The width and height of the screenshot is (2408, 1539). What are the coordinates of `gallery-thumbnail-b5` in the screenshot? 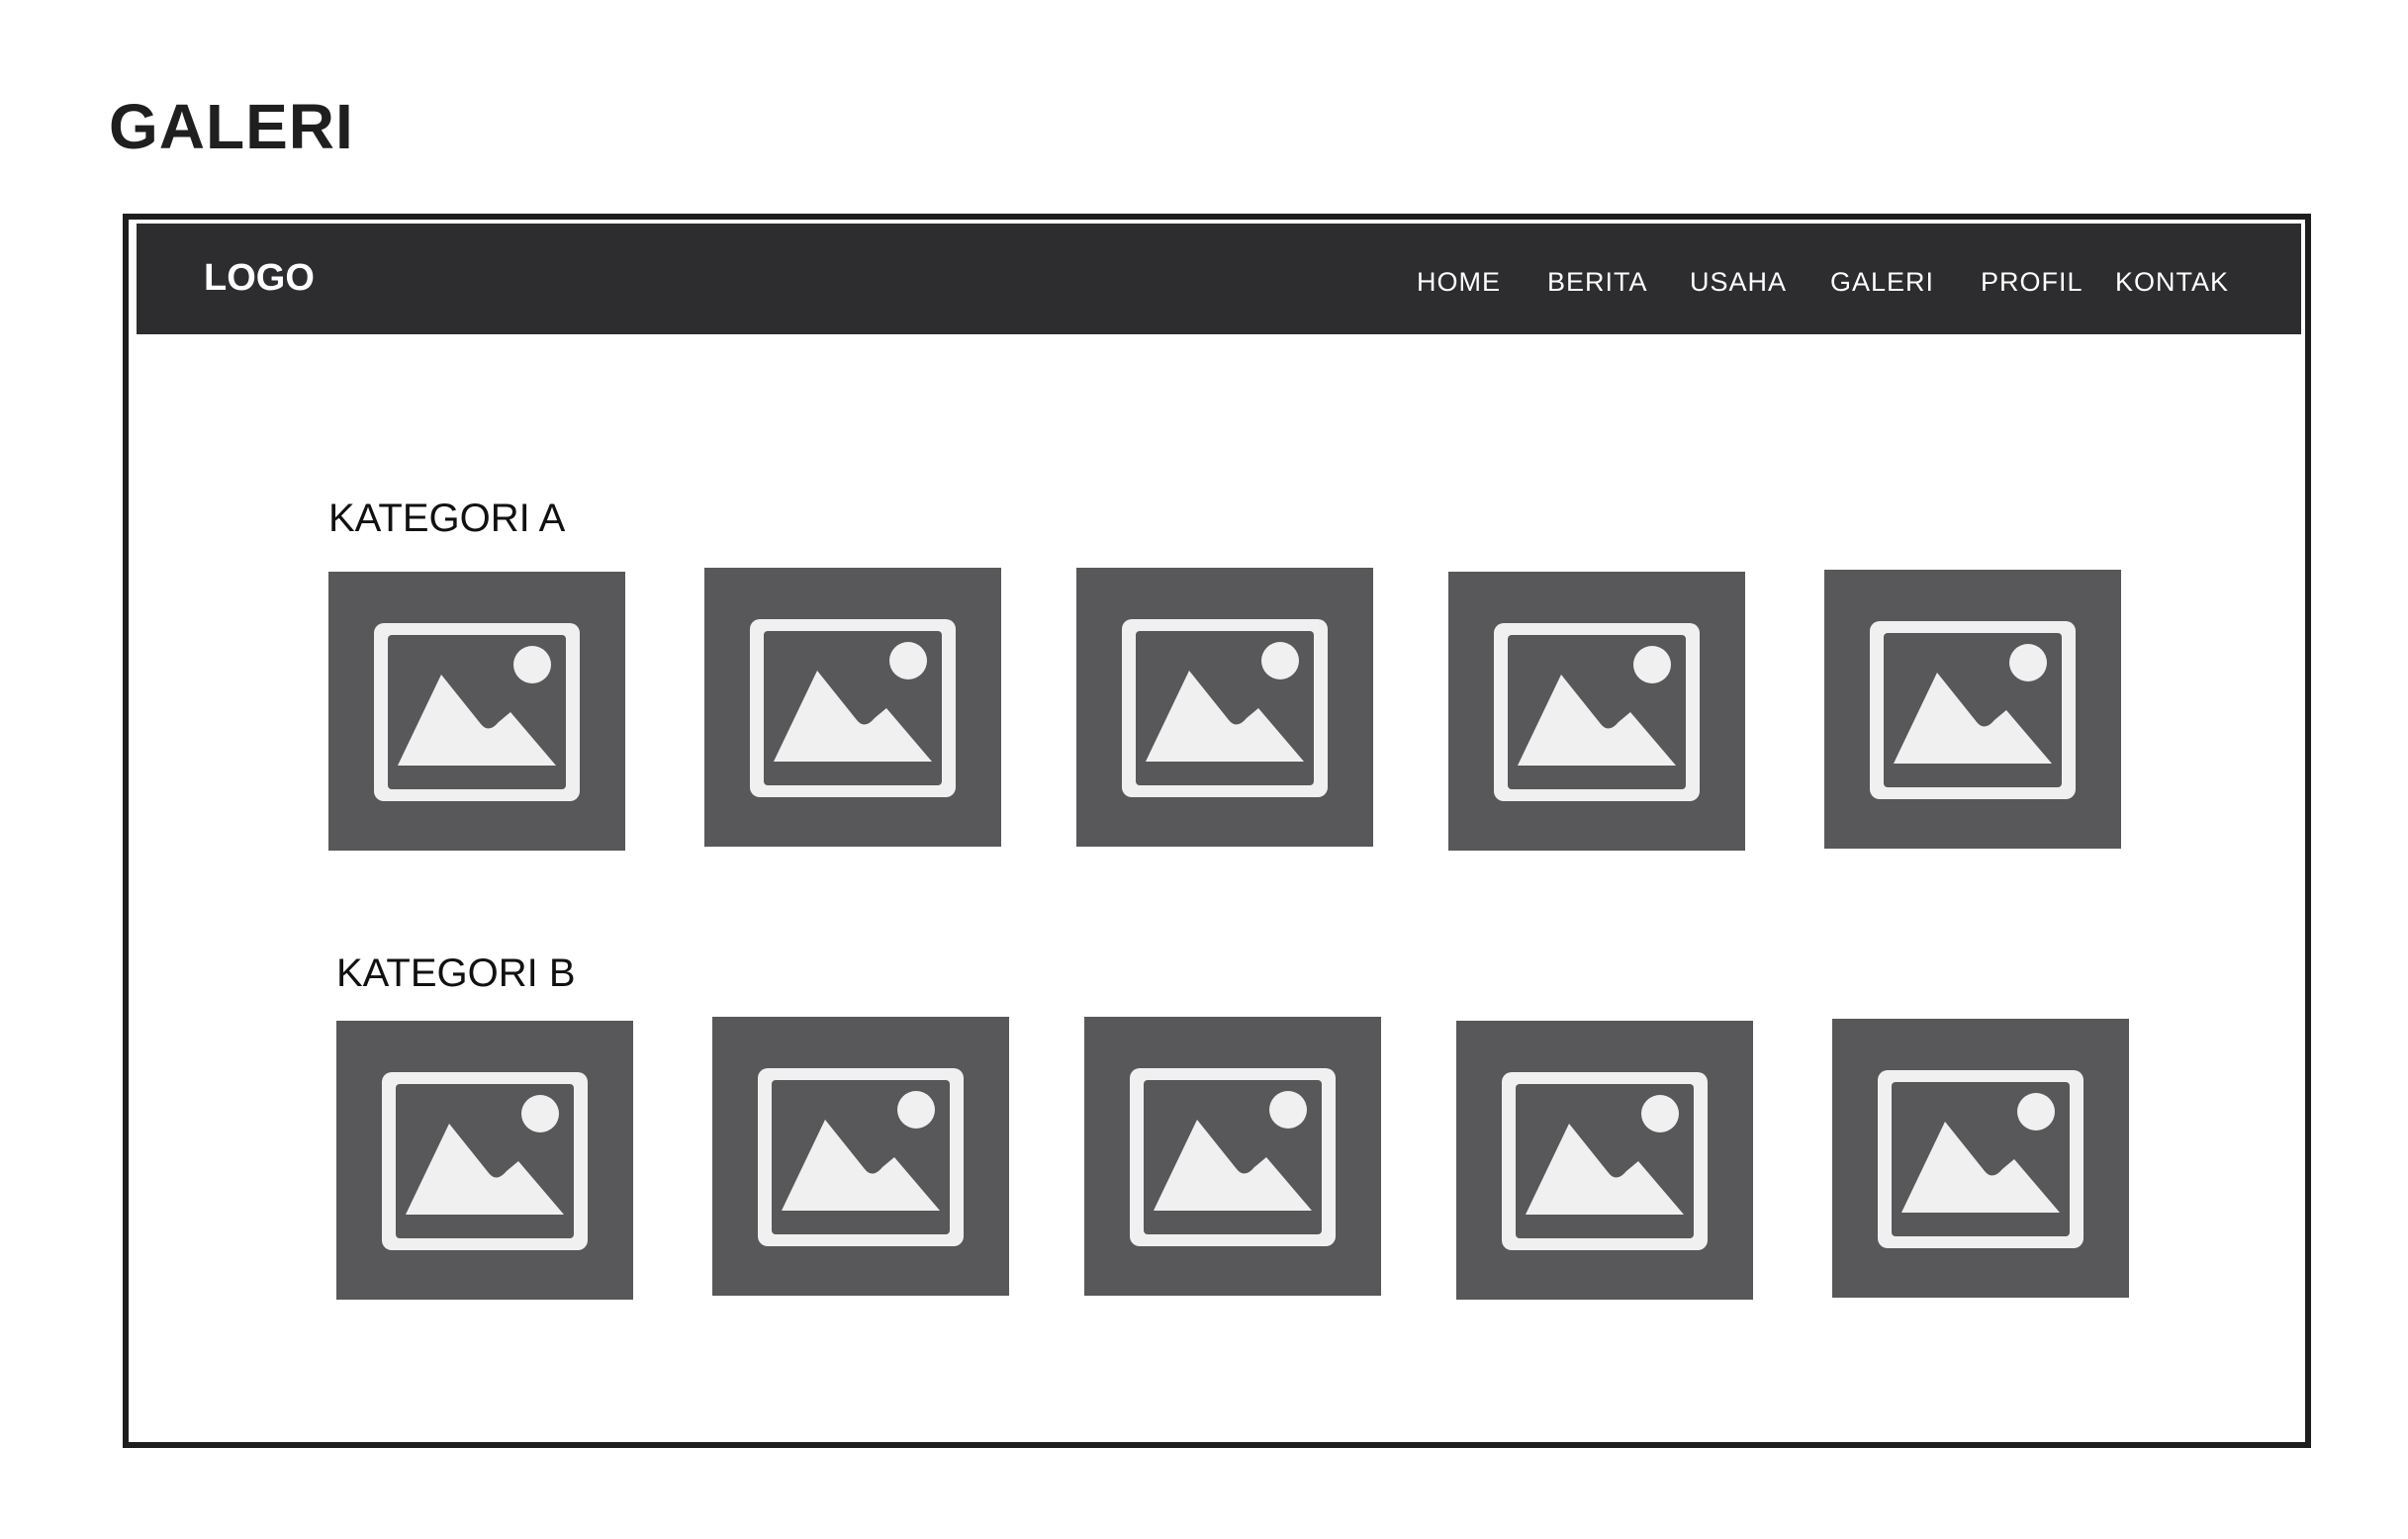 It's located at (1980, 1158).